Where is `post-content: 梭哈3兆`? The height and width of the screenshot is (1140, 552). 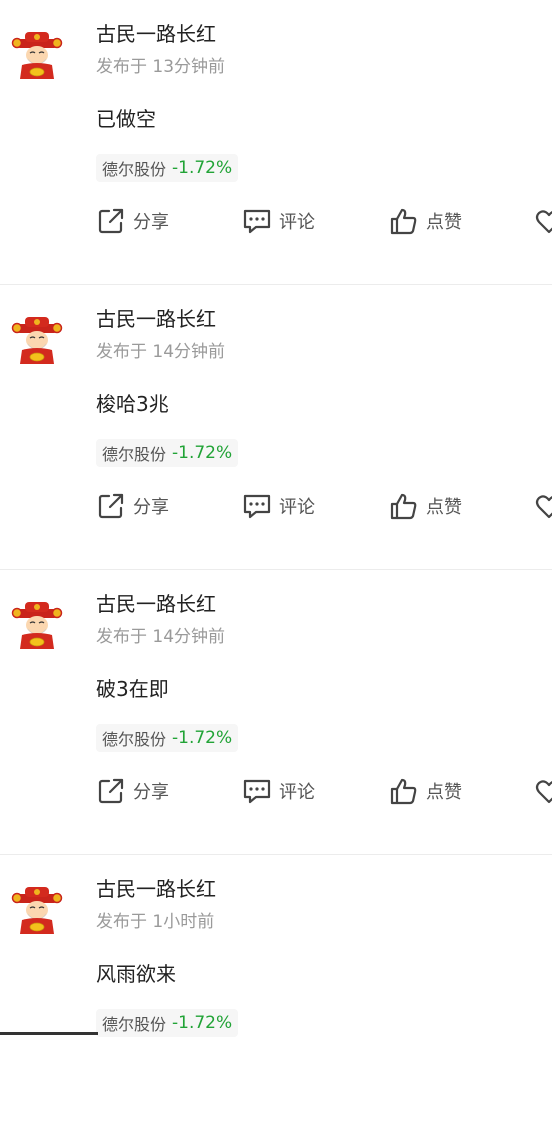 post-content: 梭哈3兆 is located at coordinates (132, 404).